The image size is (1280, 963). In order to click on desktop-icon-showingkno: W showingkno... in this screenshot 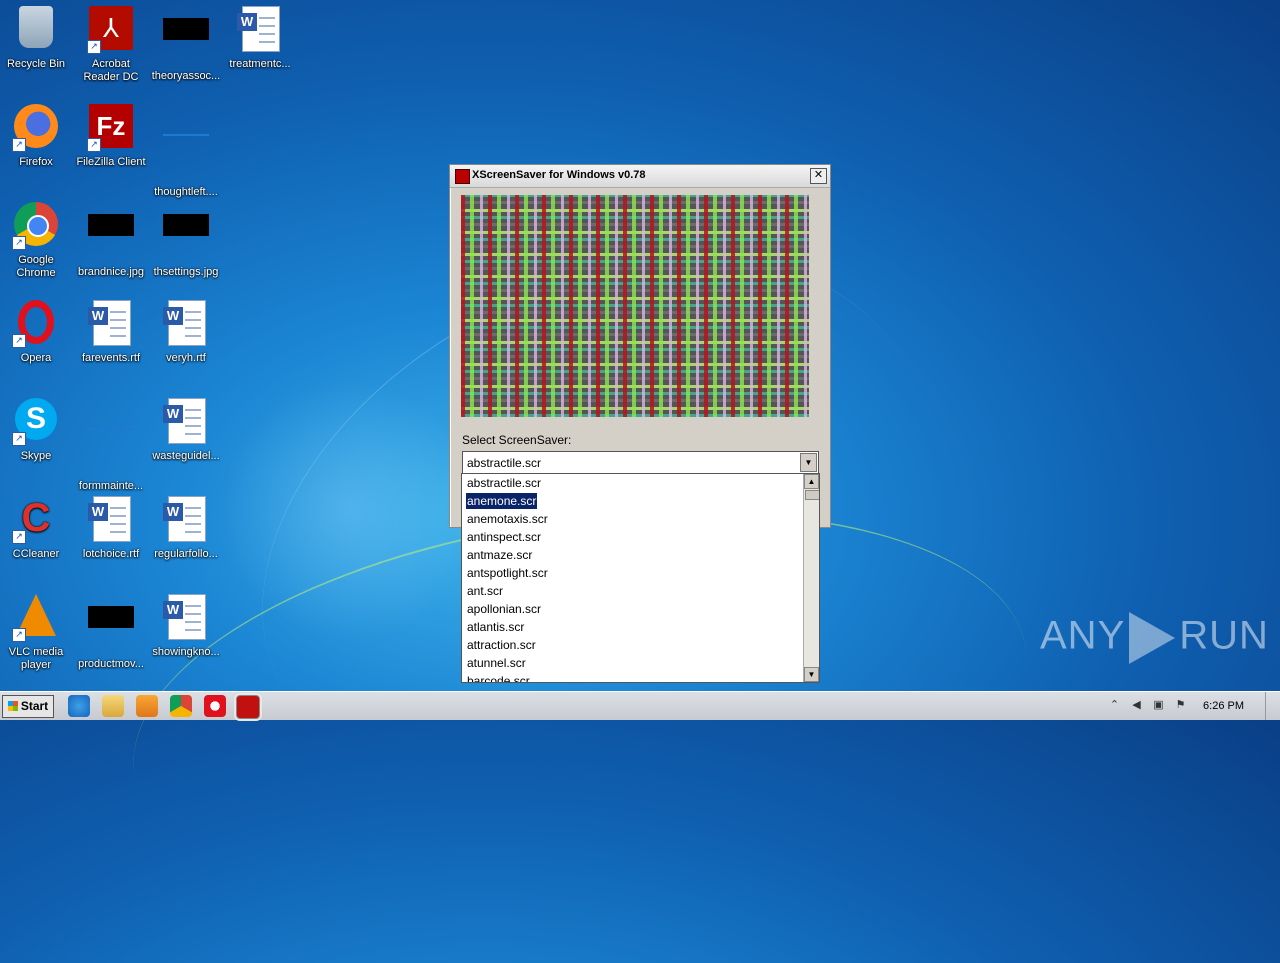, I will do `click(186, 626)`.